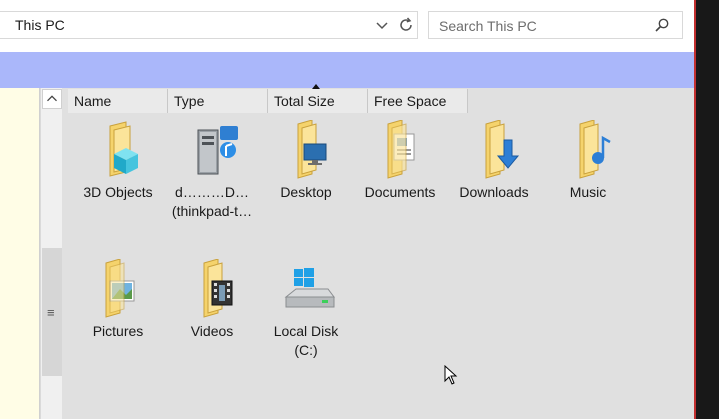  What do you see at coordinates (40, 25) in the screenshot?
I see `address-path: This PC` at bounding box center [40, 25].